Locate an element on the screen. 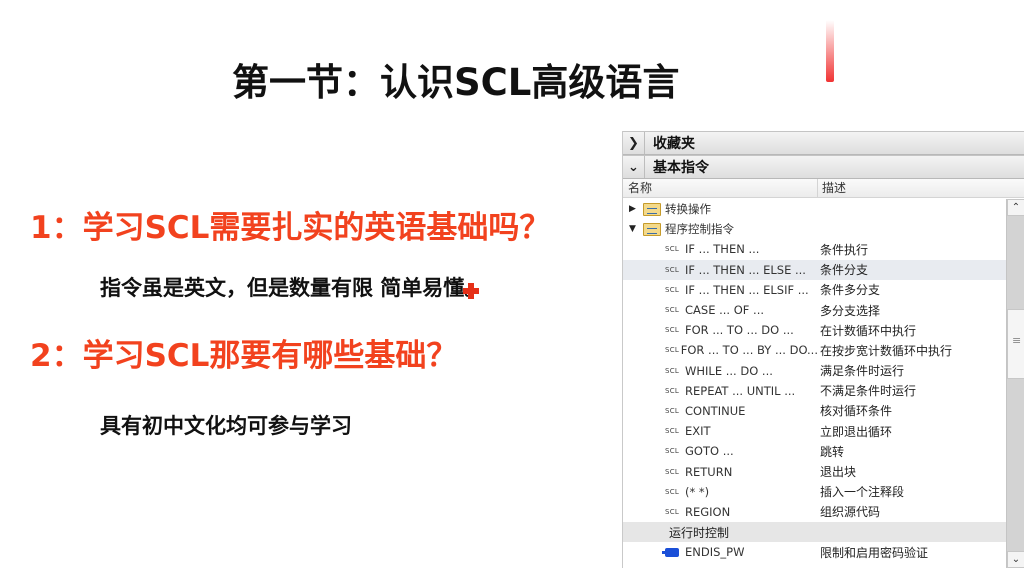  tree-group-runtime-control: 运行时控制 is located at coordinates (814, 532).